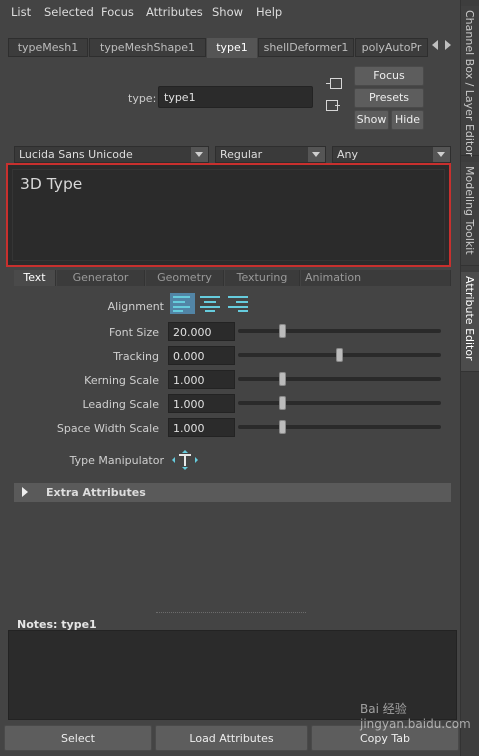 This screenshot has width=479, height=756. What do you see at coordinates (391, 47) in the screenshot?
I see `tab-polyautopr: polyAutoPr` at bounding box center [391, 47].